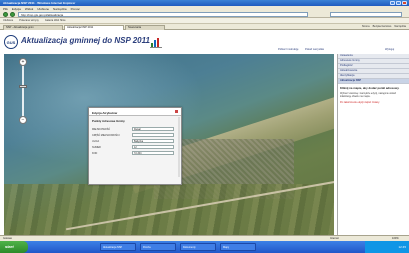 This screenshot has height=253, width=409. Describe the element at coordinates (5, 9) in the screenshot. I see `menu-item-file: Plik` at that location.